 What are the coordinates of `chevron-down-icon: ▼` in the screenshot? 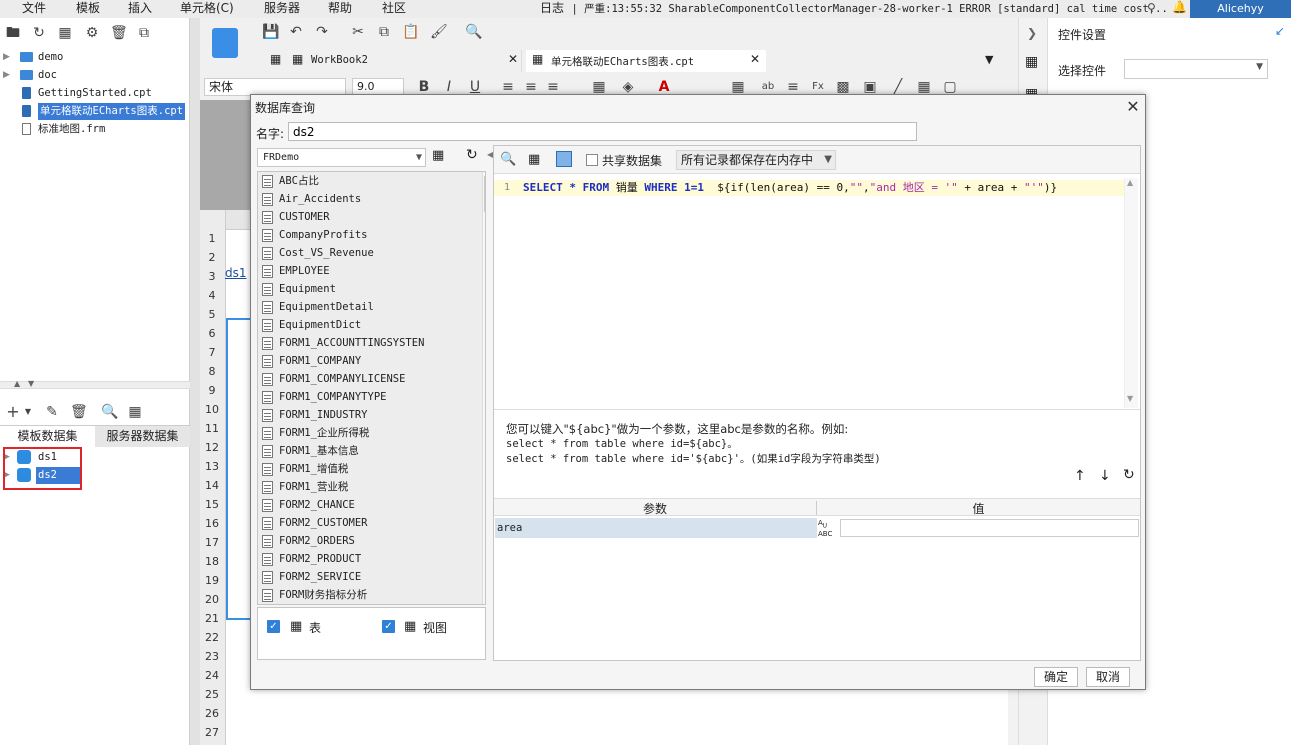 It's located at (28, 412).